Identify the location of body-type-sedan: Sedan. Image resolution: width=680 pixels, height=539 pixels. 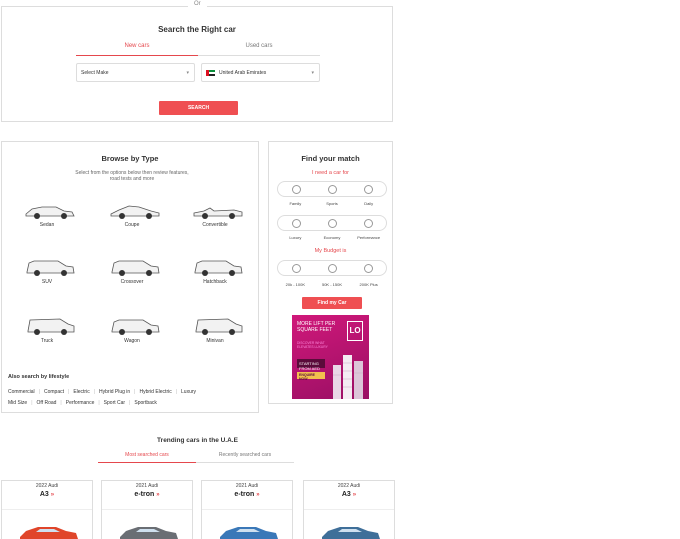
(47, 220).